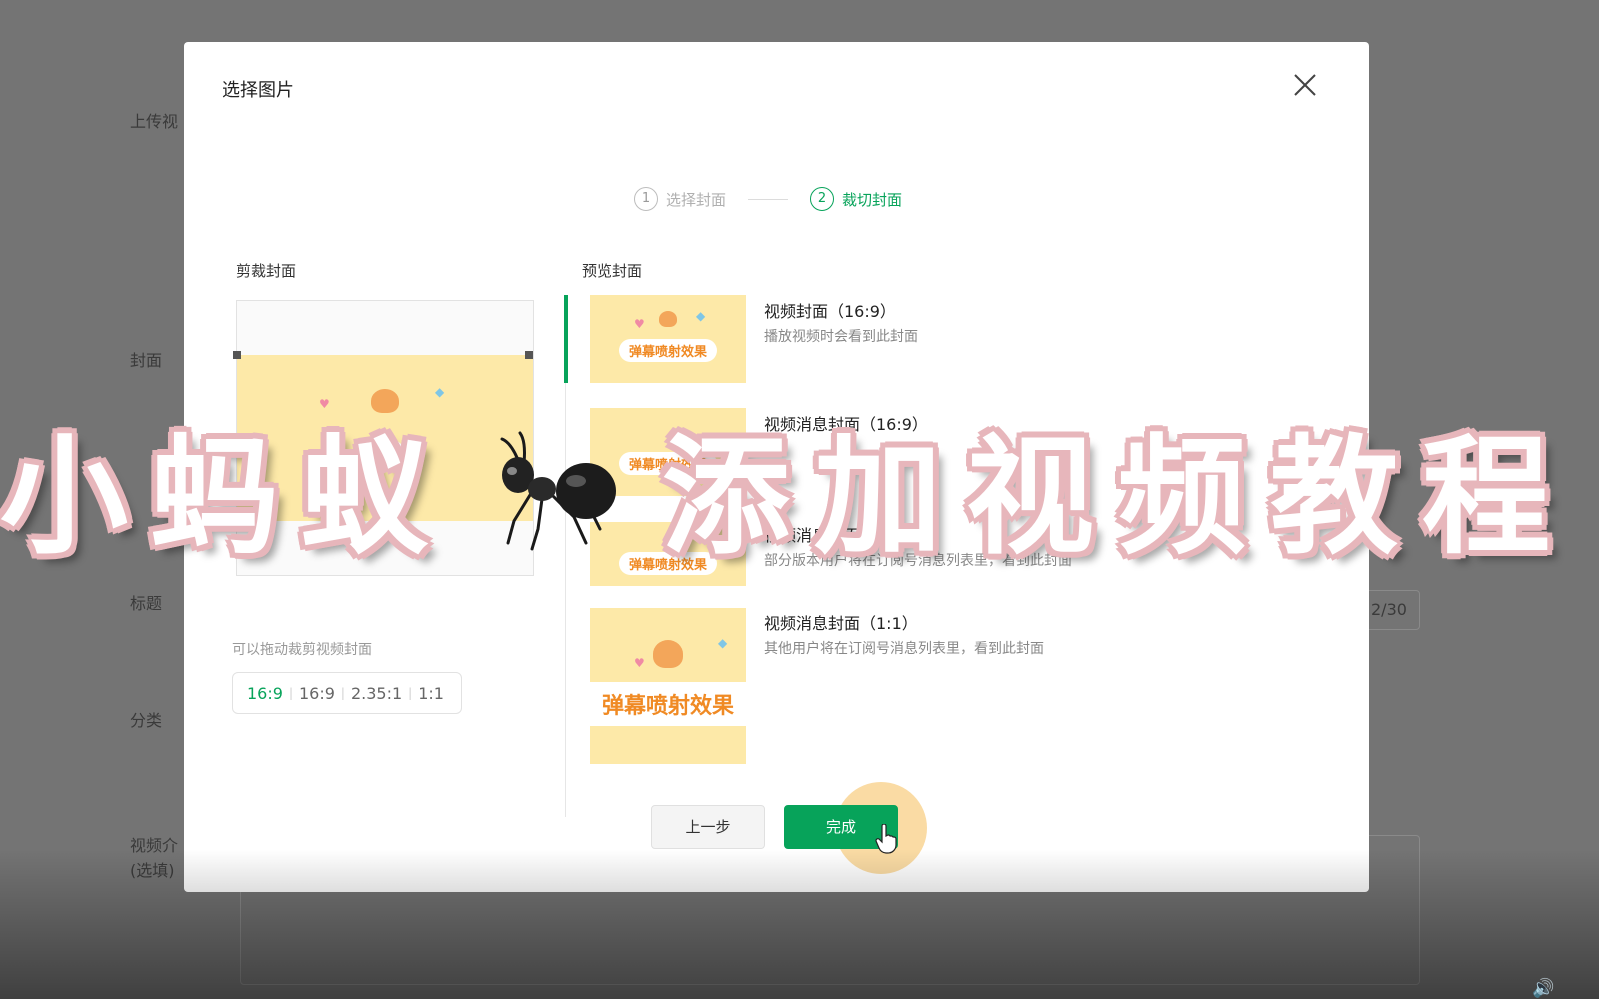 The width and height of the screenshot is (1599, 999). What do you see at coordinates (529, 355) in the screenshot?
I see `crop-handle-top-right` at bounding box center [529, 355].